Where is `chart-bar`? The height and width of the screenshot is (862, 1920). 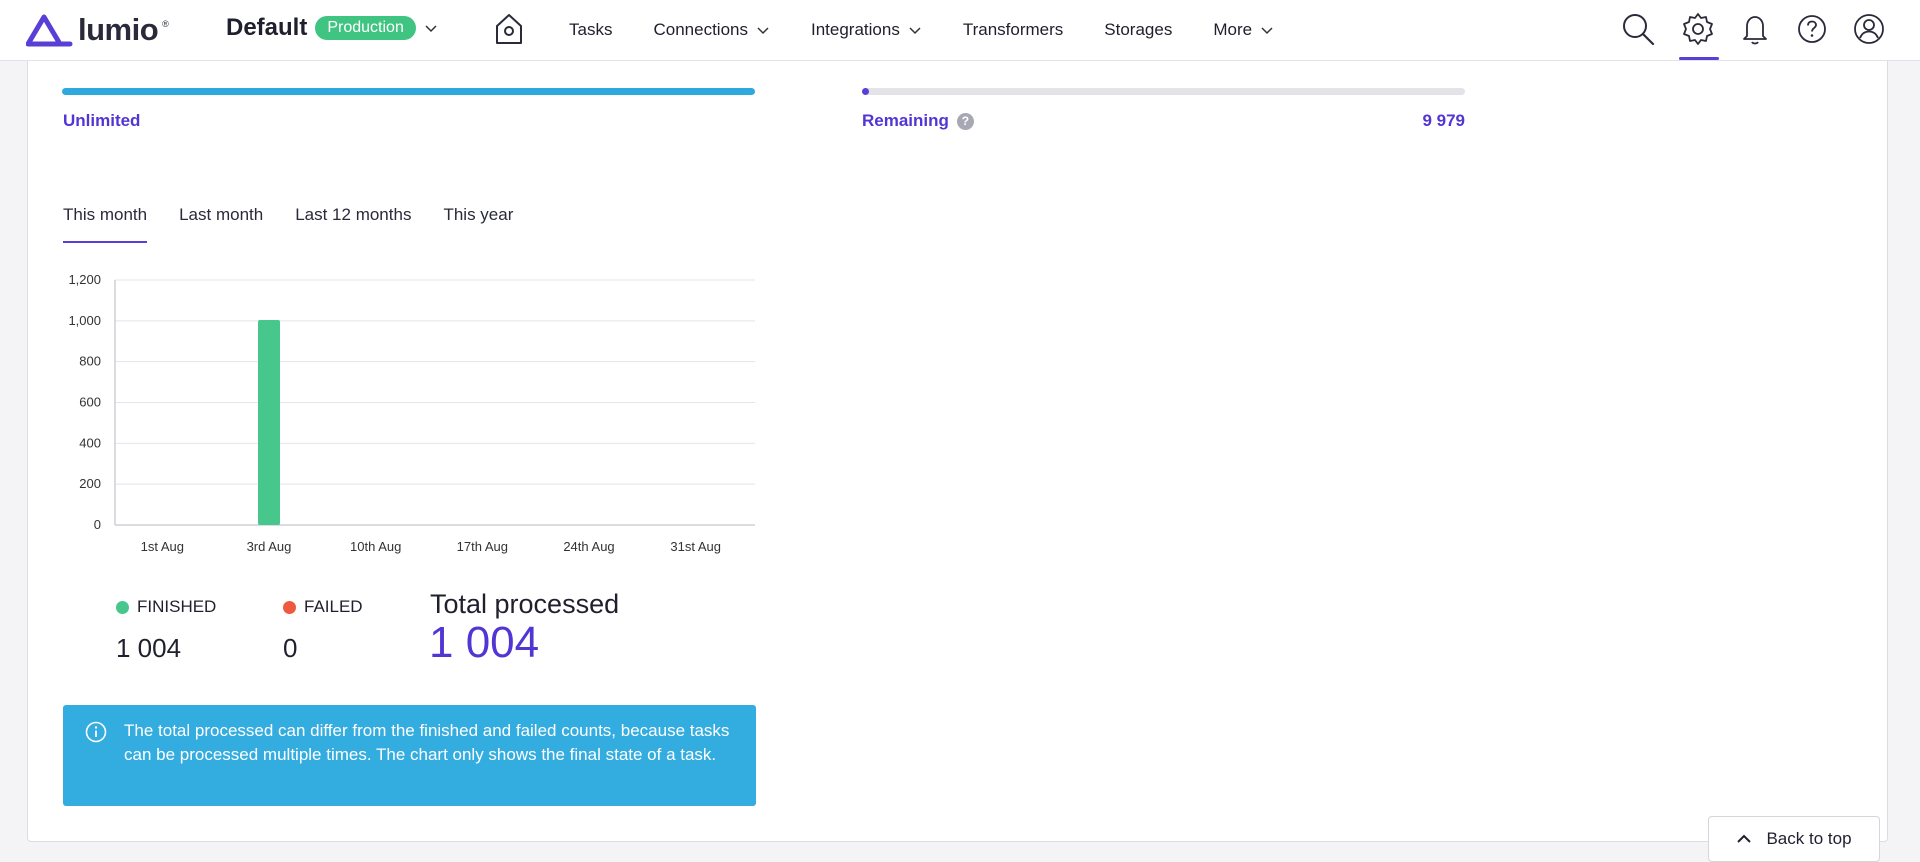
chart-bar is located at coordinates (269, 422).